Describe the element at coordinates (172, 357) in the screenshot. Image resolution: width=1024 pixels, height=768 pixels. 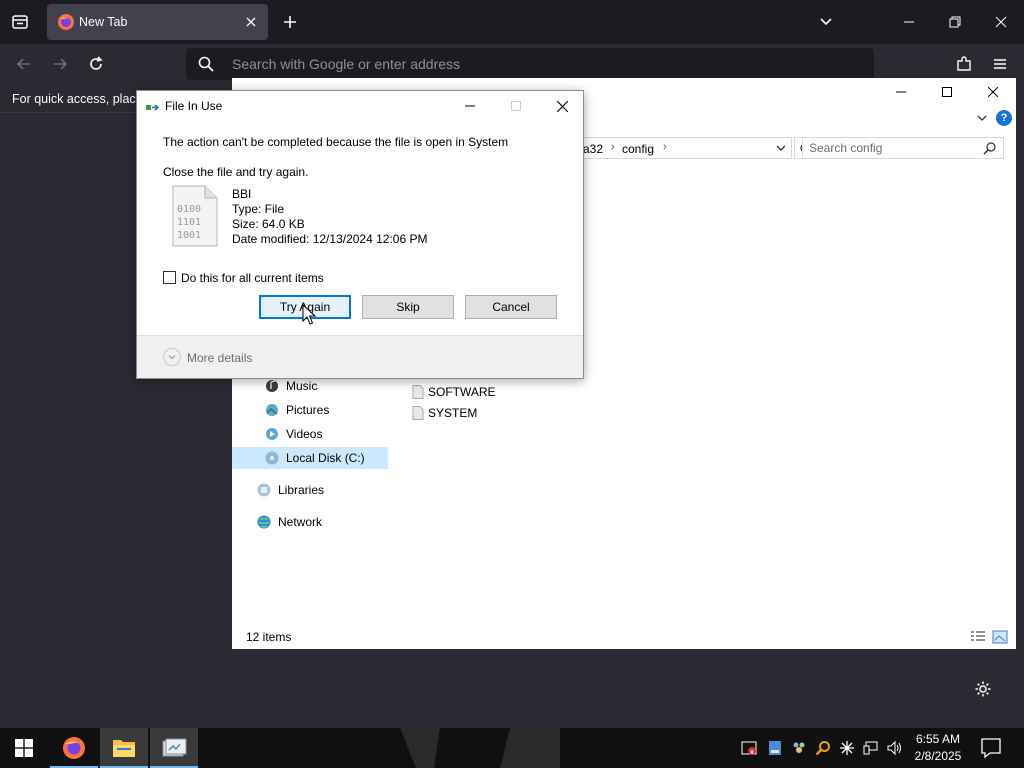
I see `expand-details-button` at that location.